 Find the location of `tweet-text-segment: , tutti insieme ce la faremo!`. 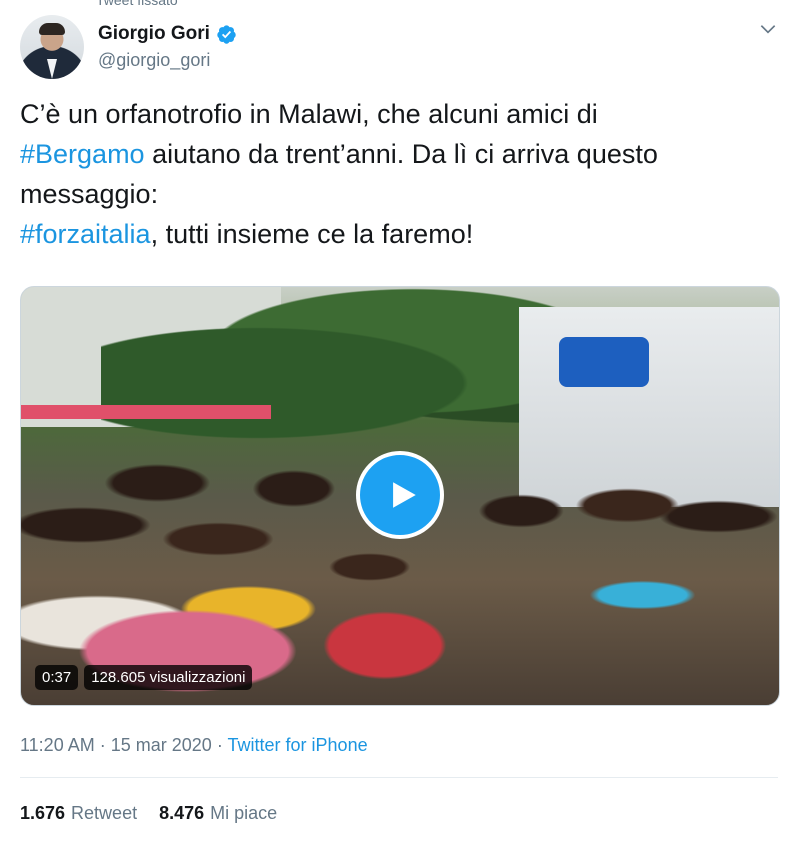

tweet-text-segment: , tutti insieme ce la faremo! is located at coordinates (312, 234).